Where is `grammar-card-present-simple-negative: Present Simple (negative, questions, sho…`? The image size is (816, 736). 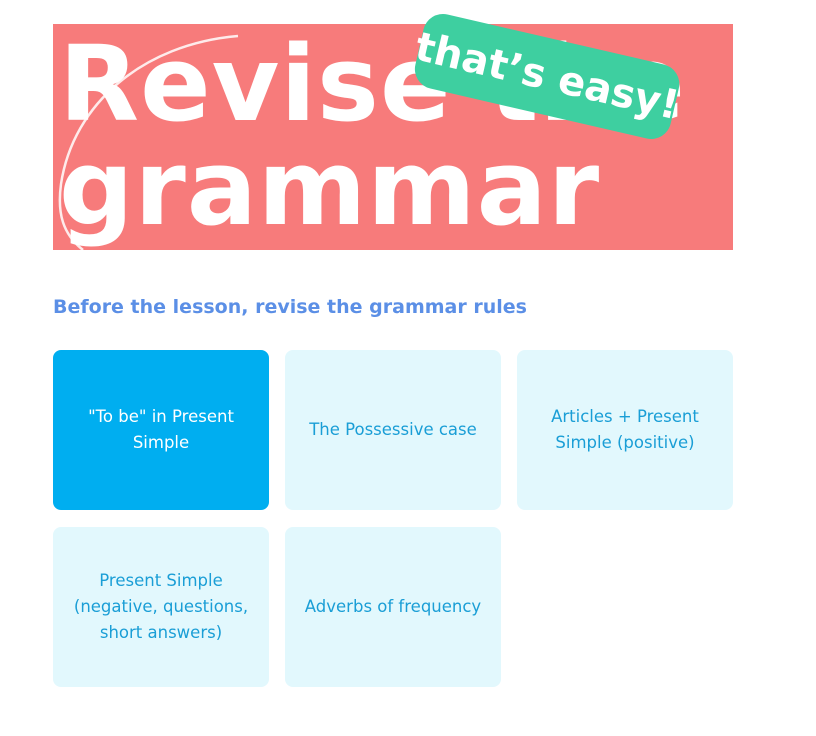 grammar-card-present-simple-negative: Present Simple (negative, questions, sho… is located at coordinates (161, 607).